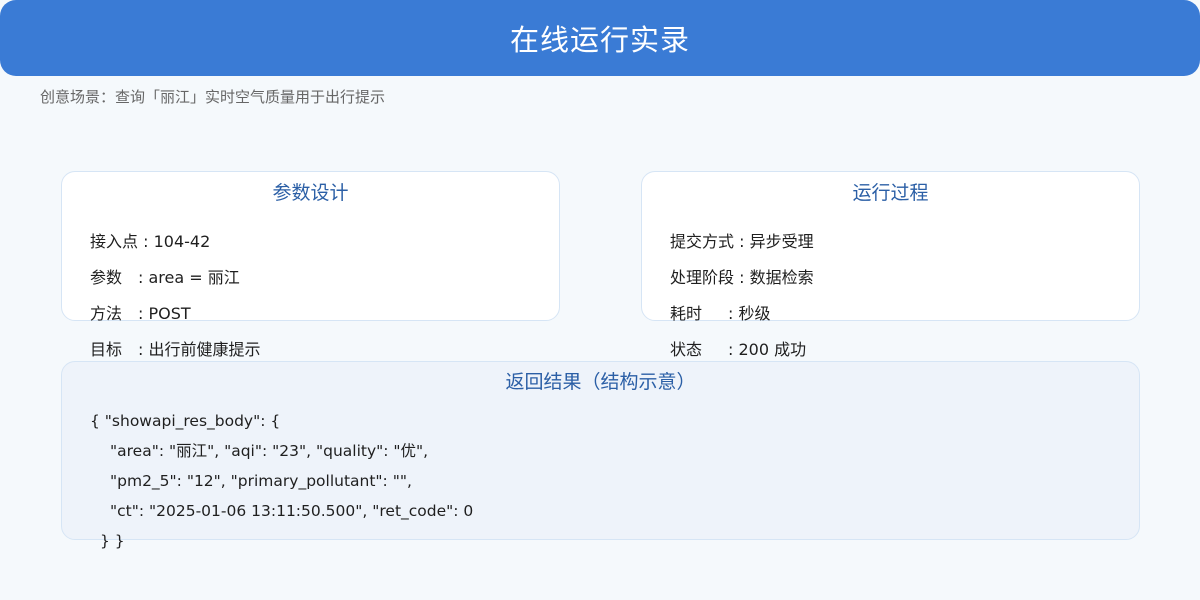  What do you see at coordinates (767, 349) in the screenshot?
I see `process-value: : 200 成功` at bounding box center [767, 349].